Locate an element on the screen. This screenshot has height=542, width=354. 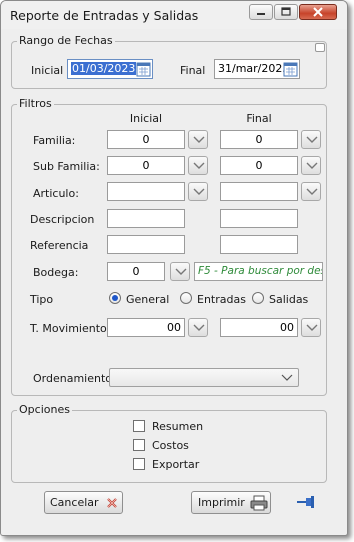
tipo-salidas-label: Salidas is located at coordinates (288, 299).